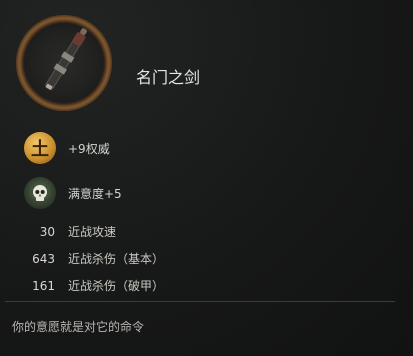 This screenshot has width=413, height=356. Describe the element at coordinates (116, 286) in the screenshot. I see `stat-label: 近战杀伤（破甲）` at that location.